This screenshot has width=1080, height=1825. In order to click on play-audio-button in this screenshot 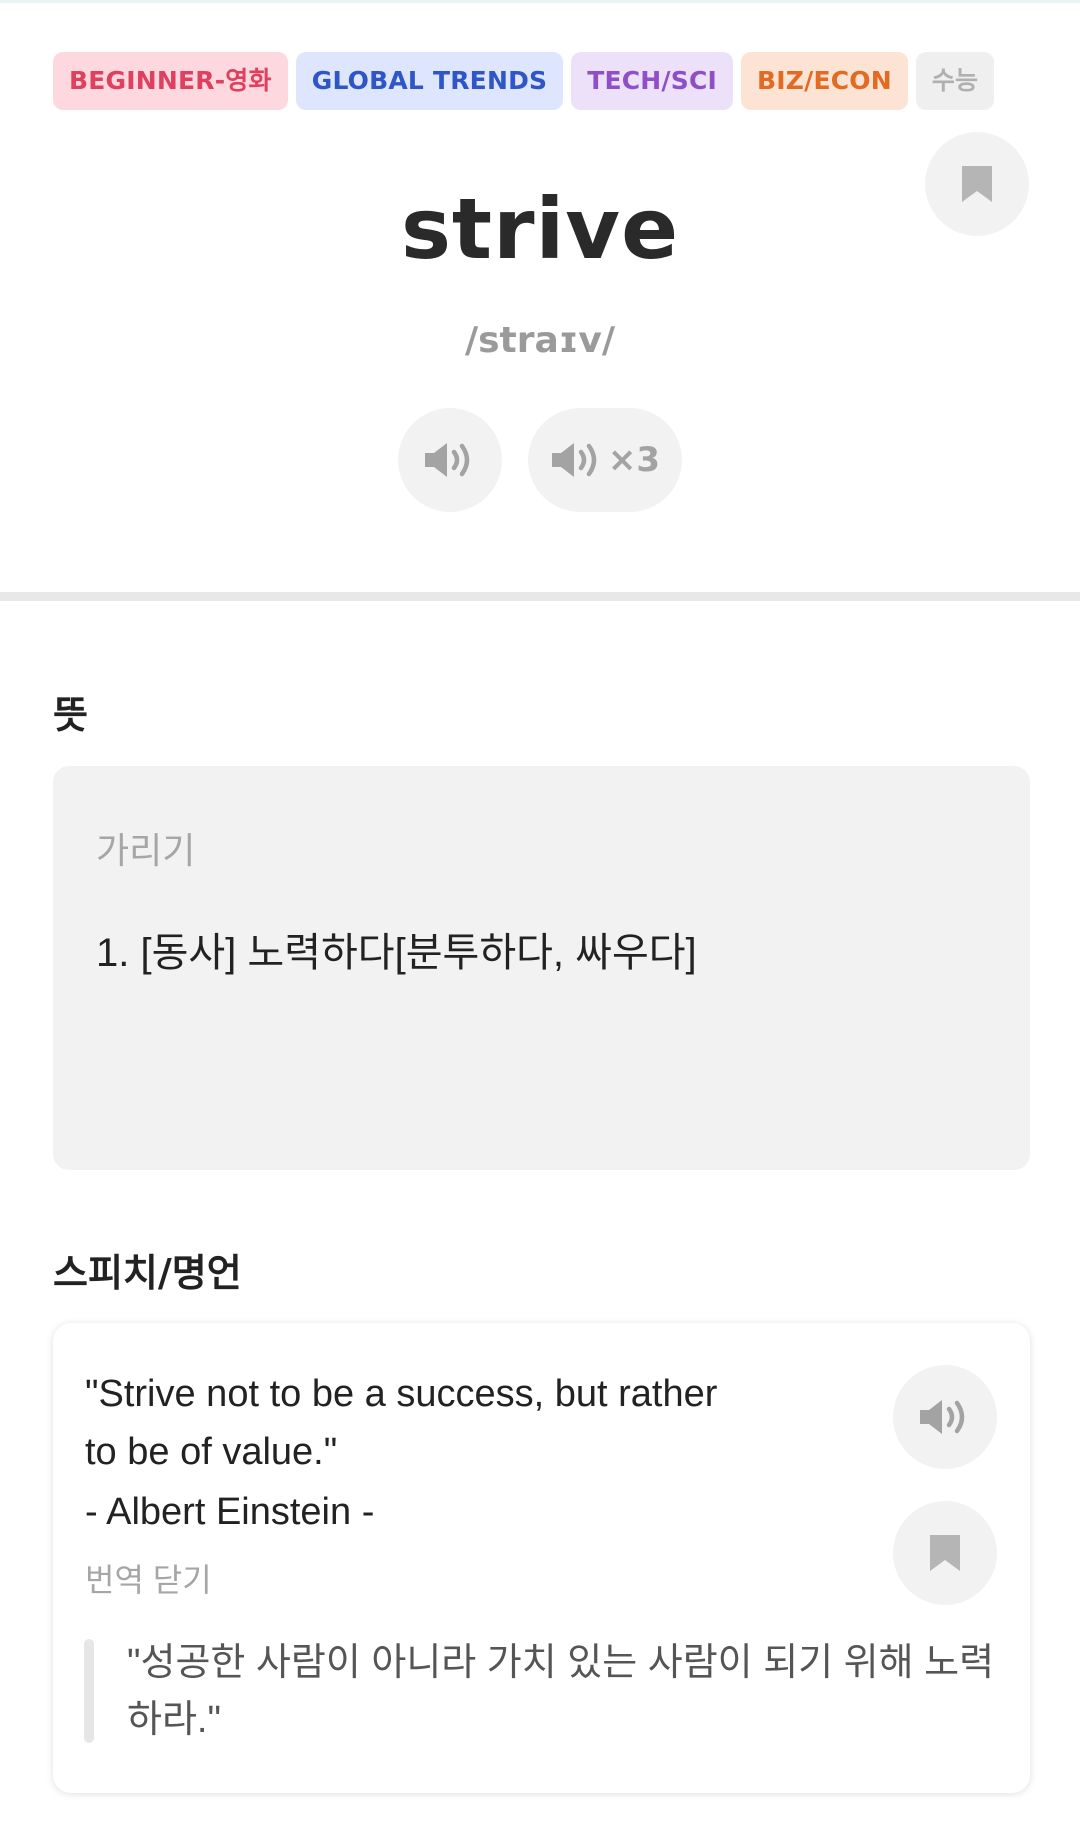, I will do `click(450, 460)`.